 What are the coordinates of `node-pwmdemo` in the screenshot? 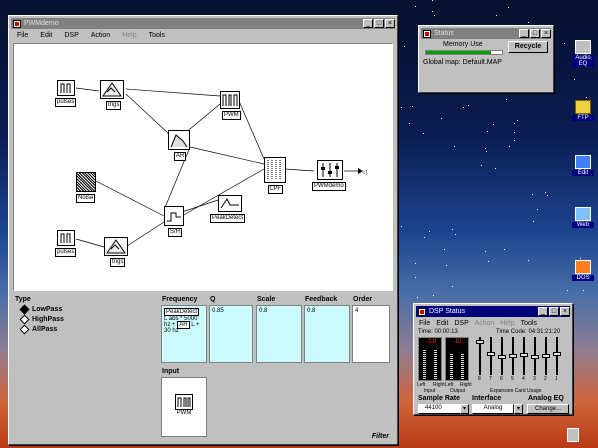 It's located at (330, 170).